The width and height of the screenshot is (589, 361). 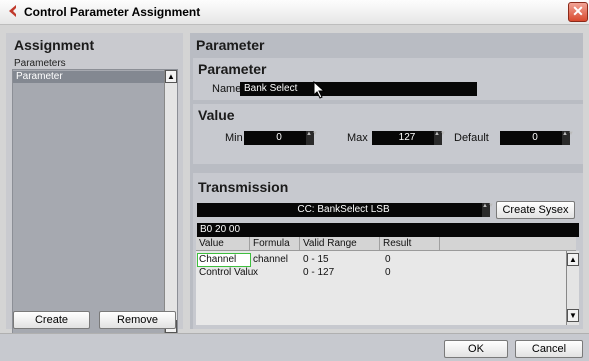 I want to click on sysex-hex-field: B0 20 00, so click(x=388, y=230).